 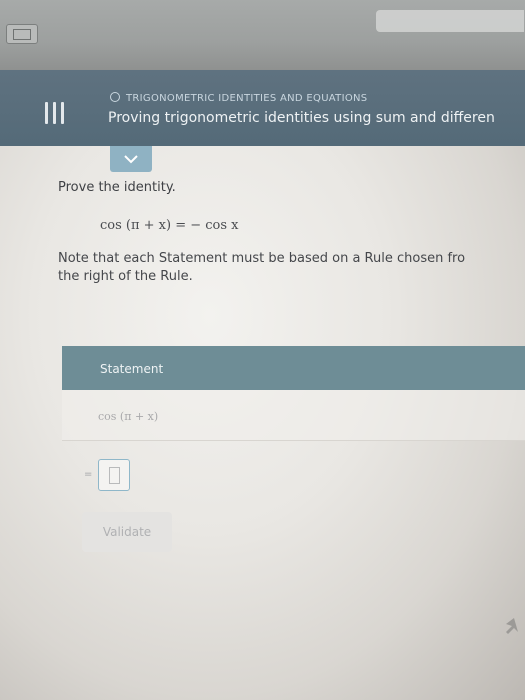 What do you see at coordinates (115, 97) in the screenshot?
I see `circle-icon` at bounding box center [115, 97].